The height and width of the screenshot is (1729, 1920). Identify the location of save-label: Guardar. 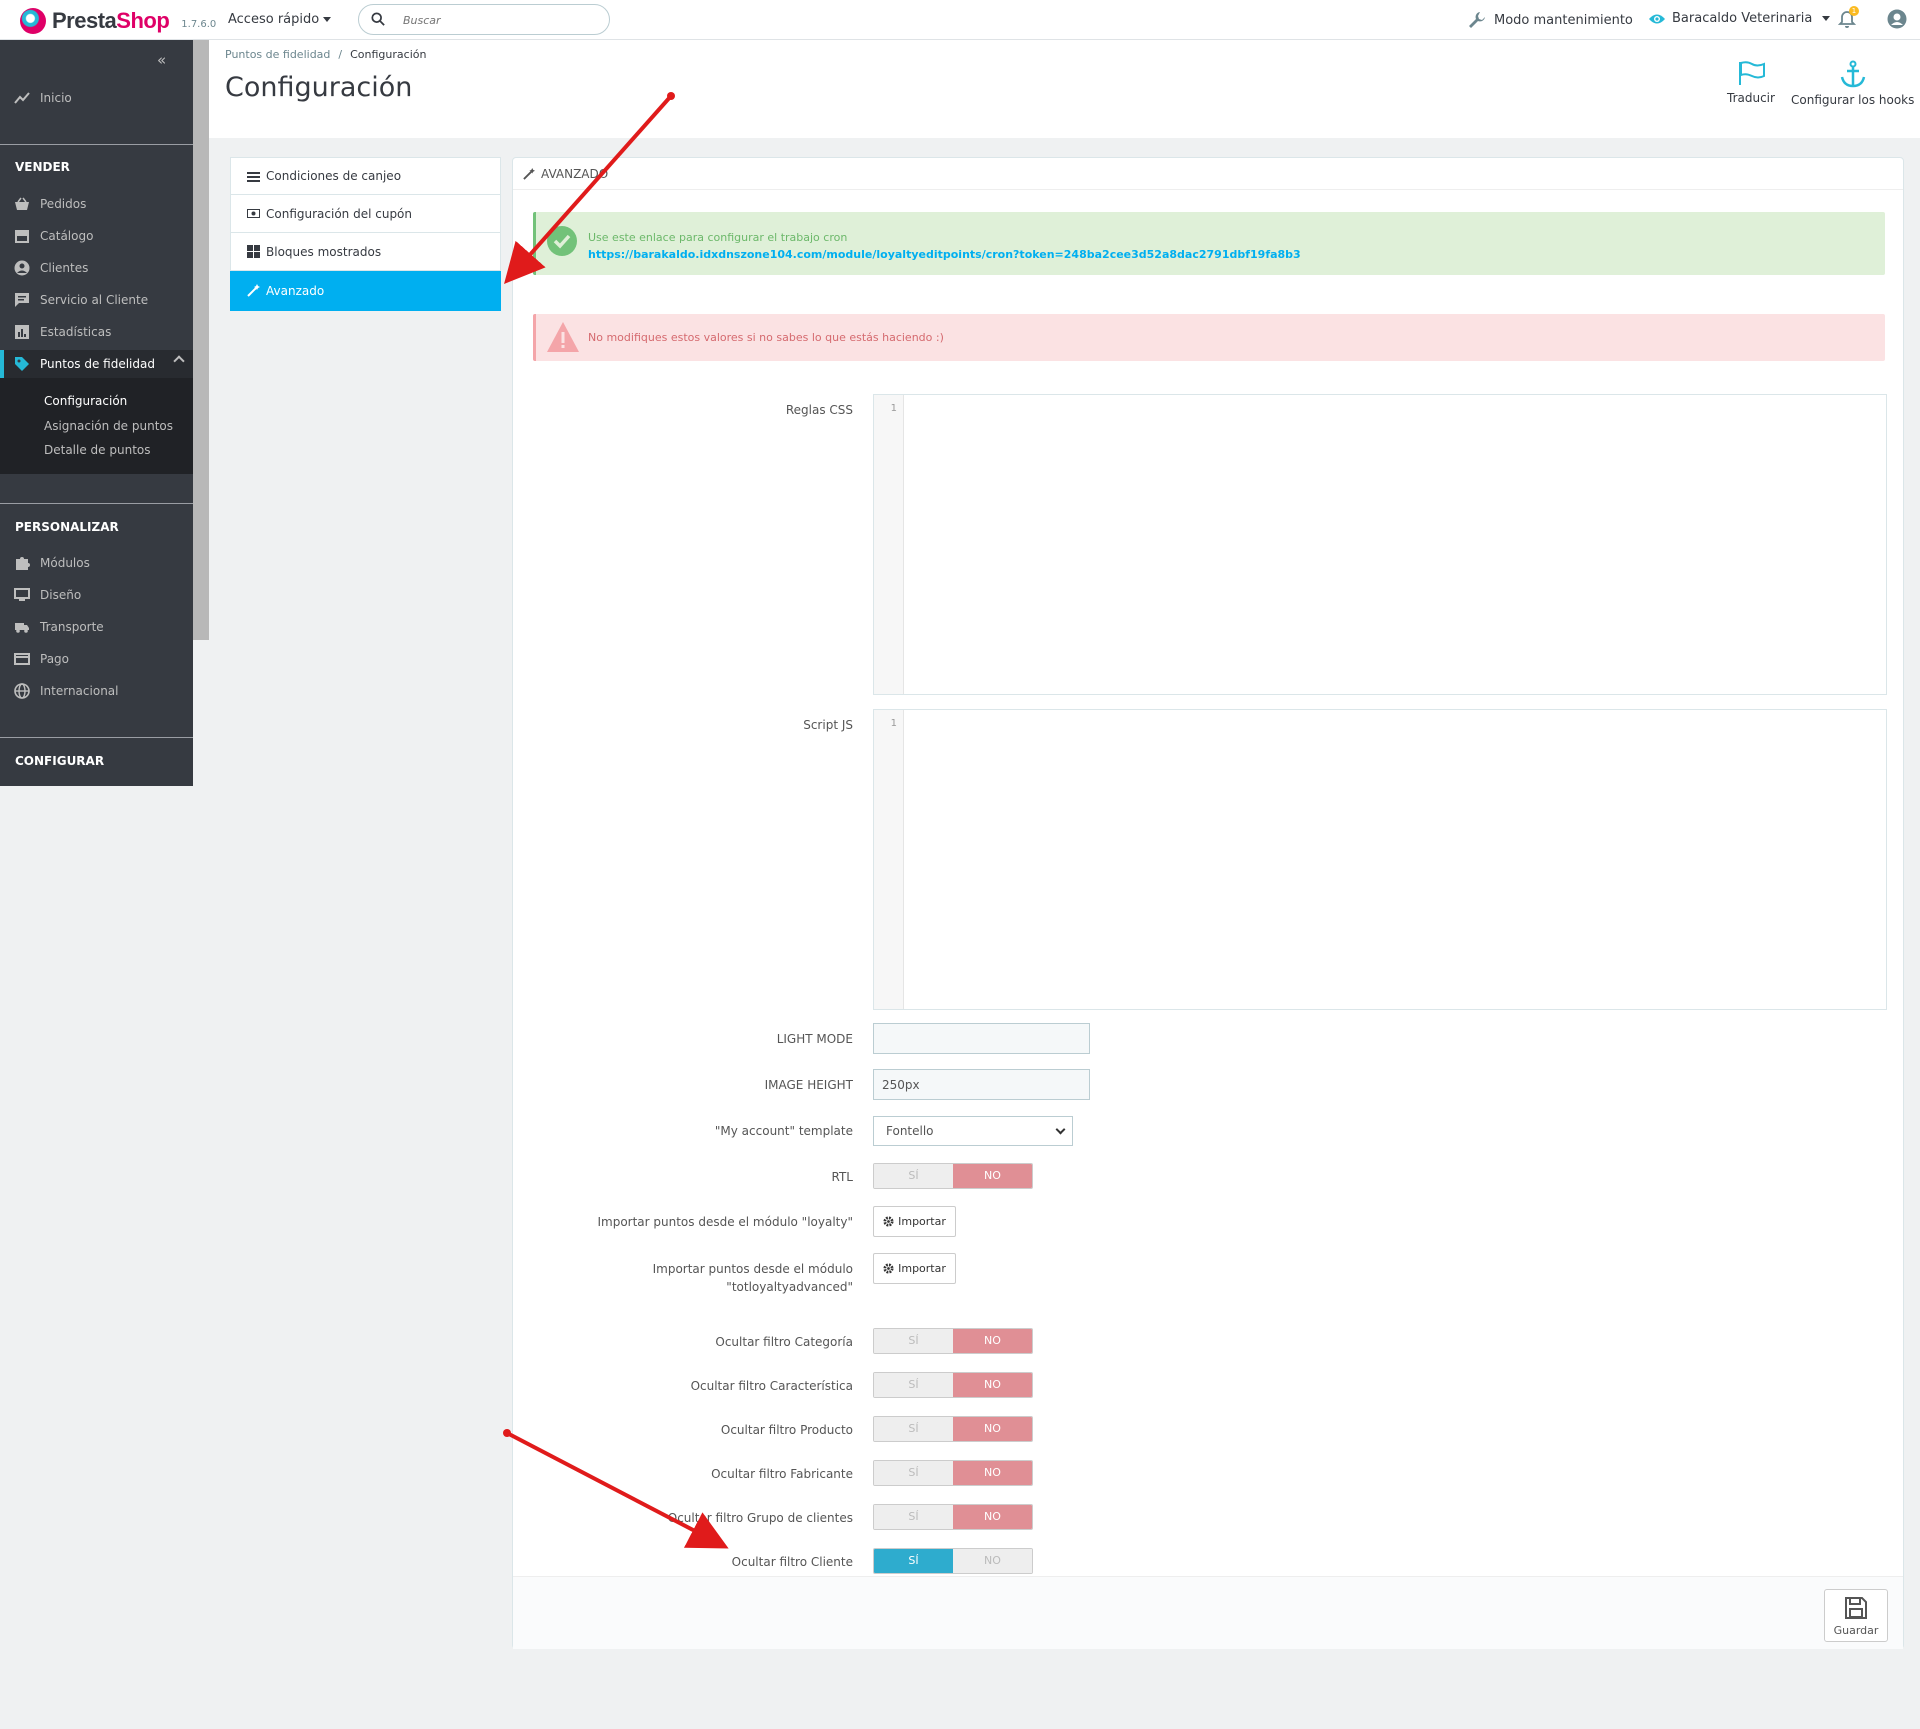
(1856, 1630).